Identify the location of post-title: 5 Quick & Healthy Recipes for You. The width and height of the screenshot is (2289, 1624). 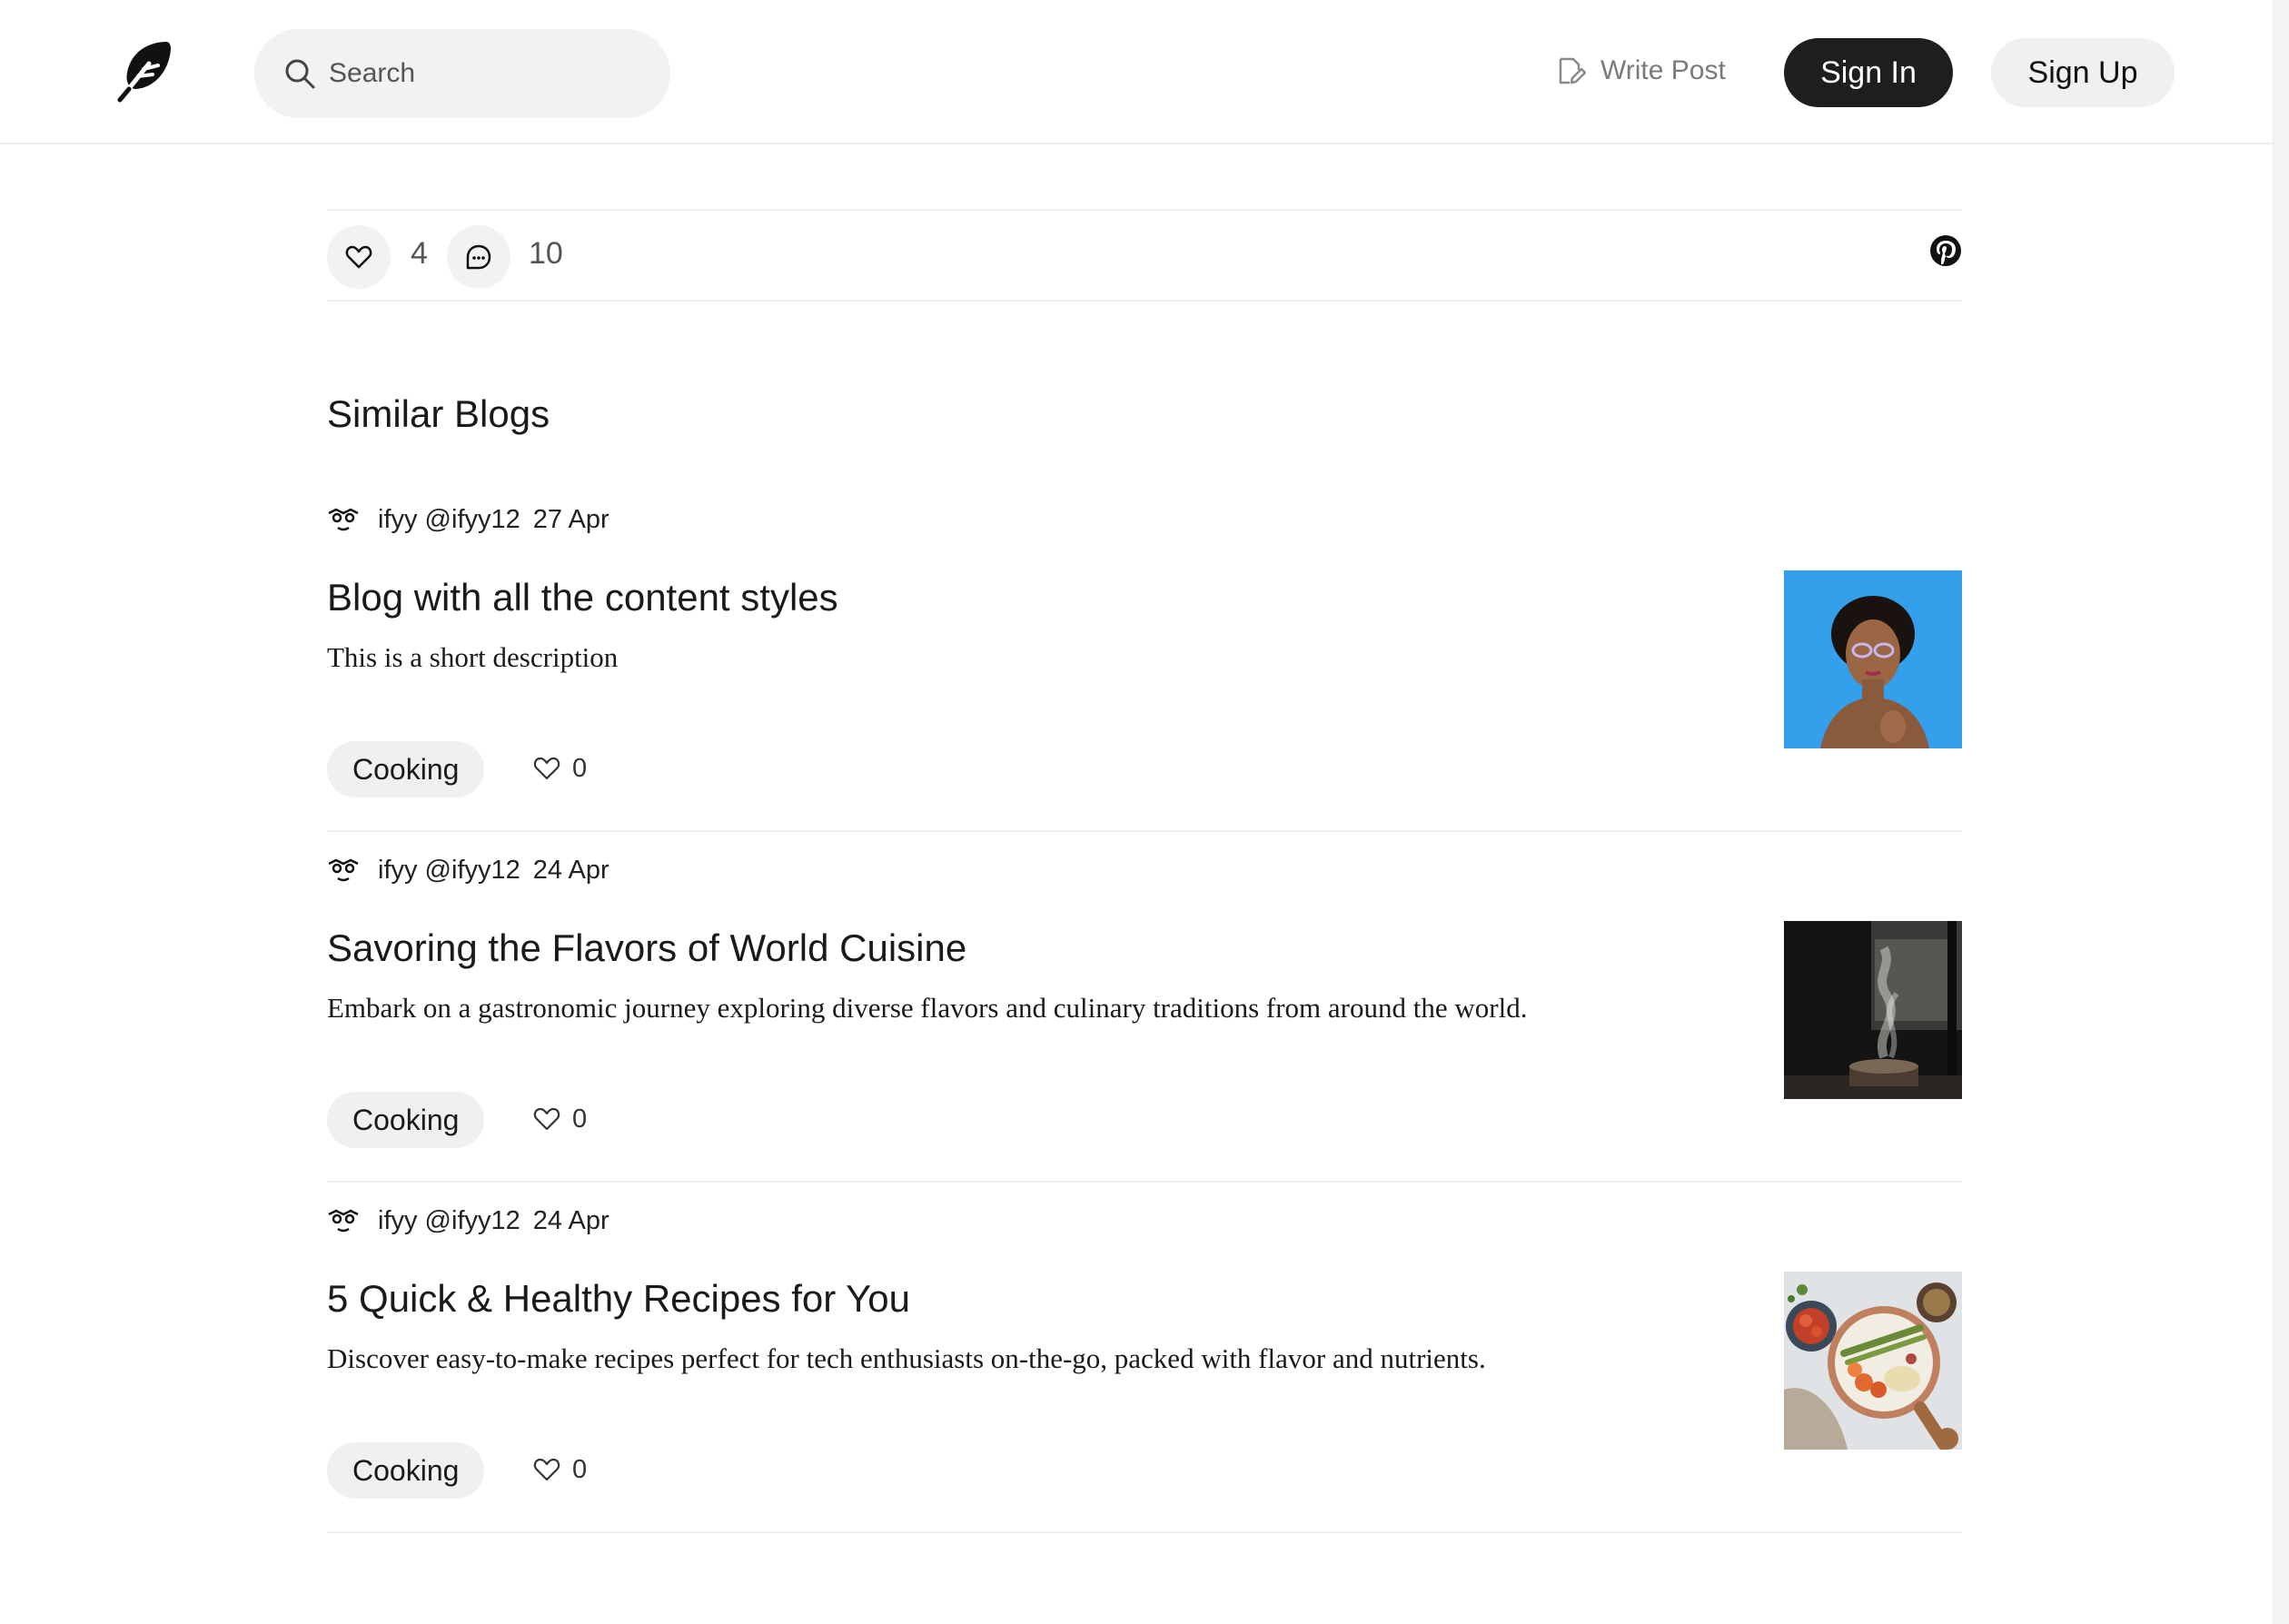
(618, 1299).